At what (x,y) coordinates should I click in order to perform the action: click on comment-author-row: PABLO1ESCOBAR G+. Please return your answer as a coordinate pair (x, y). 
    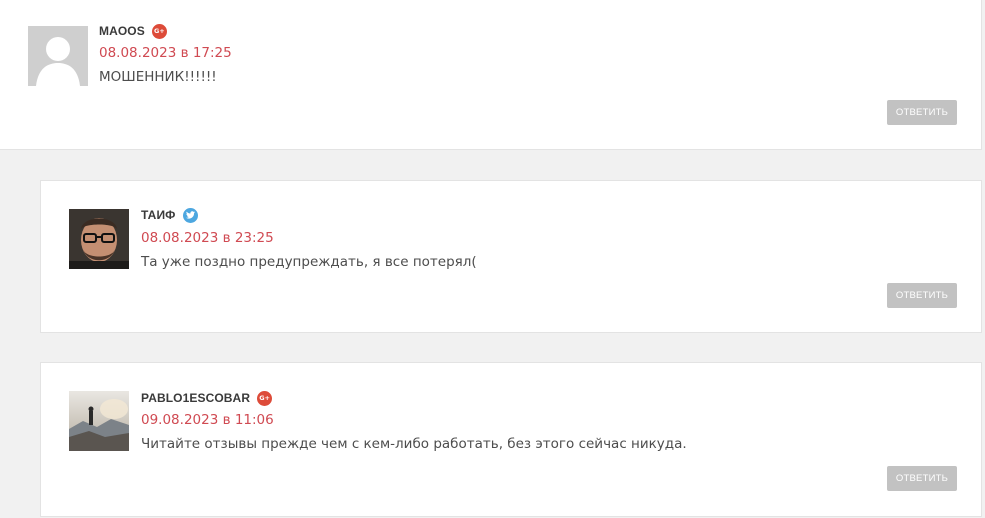
    Looking at the image, I should click on (207, 398).